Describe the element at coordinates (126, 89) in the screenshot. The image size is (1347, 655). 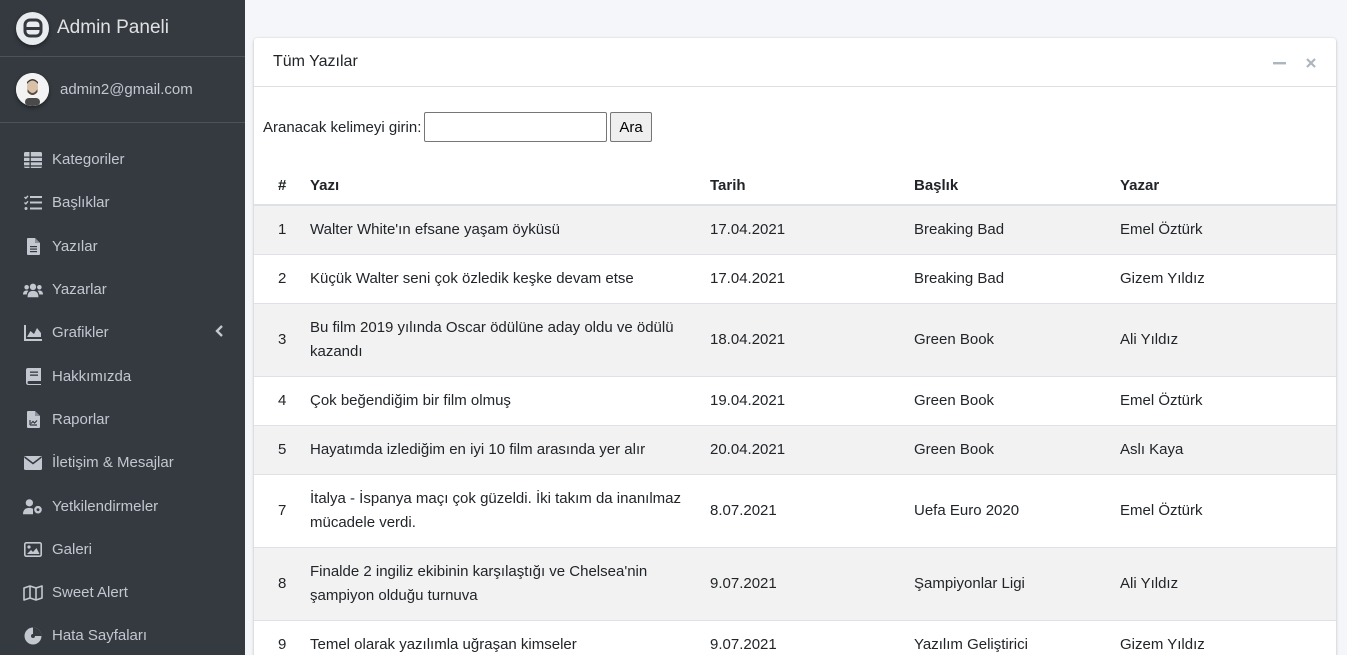
I see `user-email: admin2@gmail.com` at that location.